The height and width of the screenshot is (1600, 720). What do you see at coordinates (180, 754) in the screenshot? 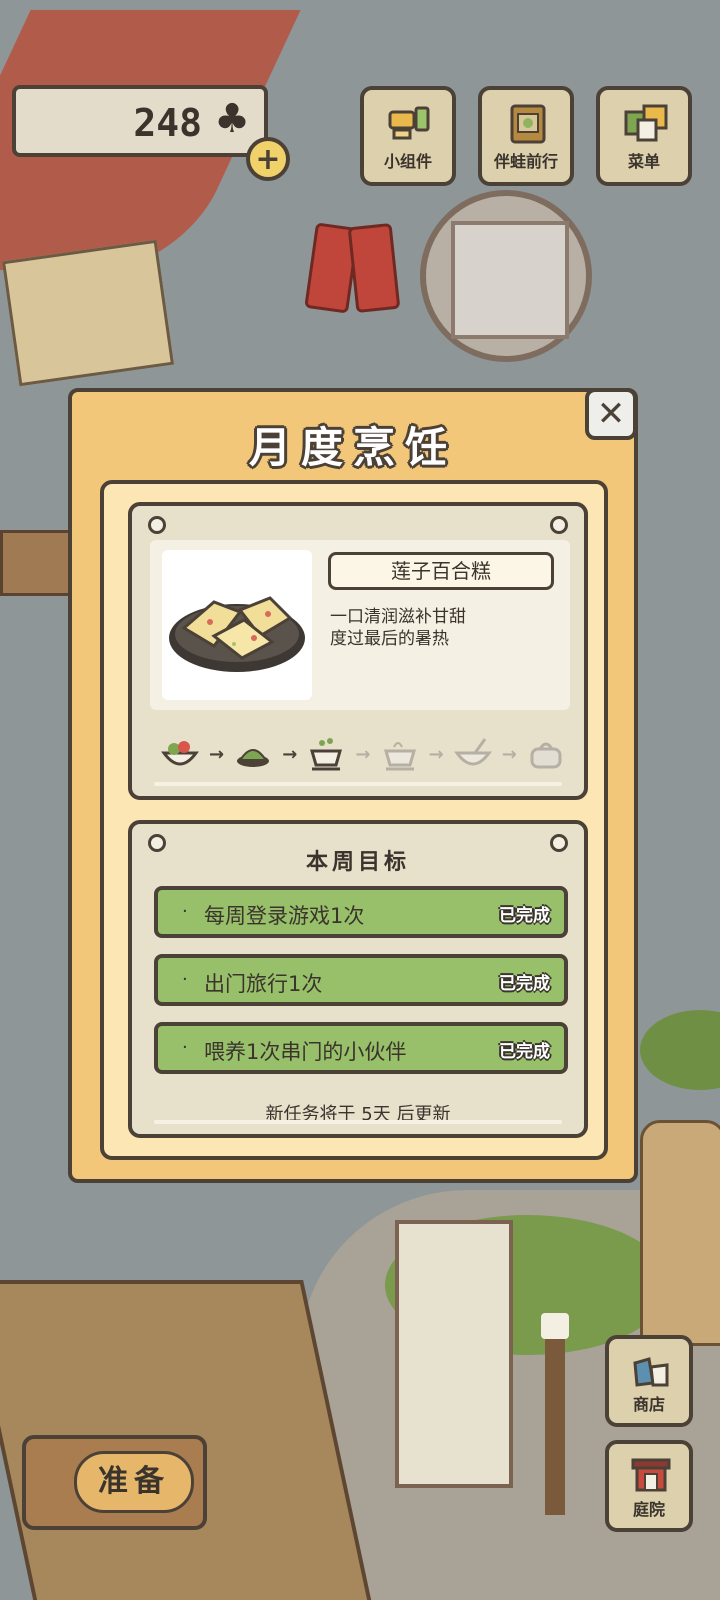
I see `ingredients-bowl-icon` at bounding box center [180, 754].